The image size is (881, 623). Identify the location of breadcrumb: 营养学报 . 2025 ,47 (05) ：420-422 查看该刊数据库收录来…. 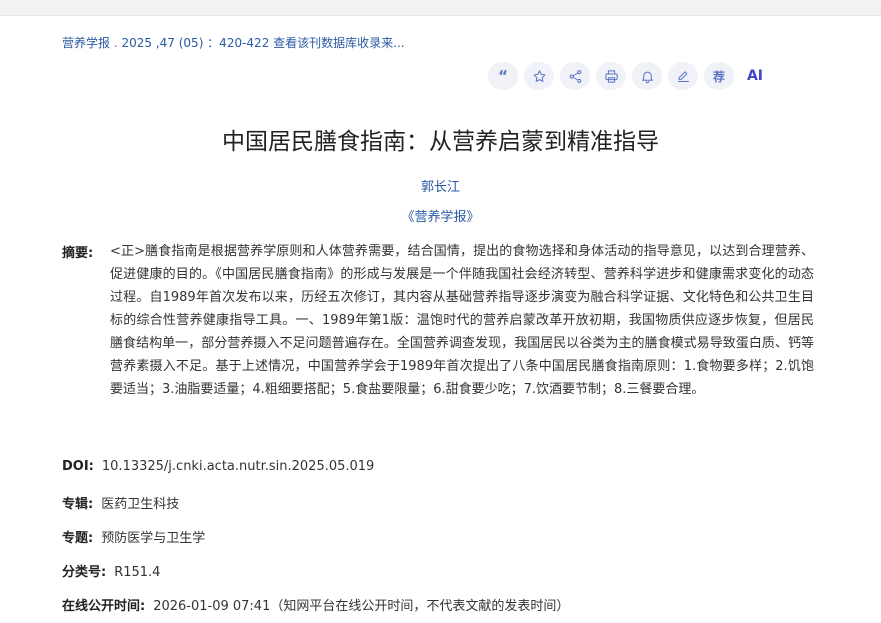
(233, 43).